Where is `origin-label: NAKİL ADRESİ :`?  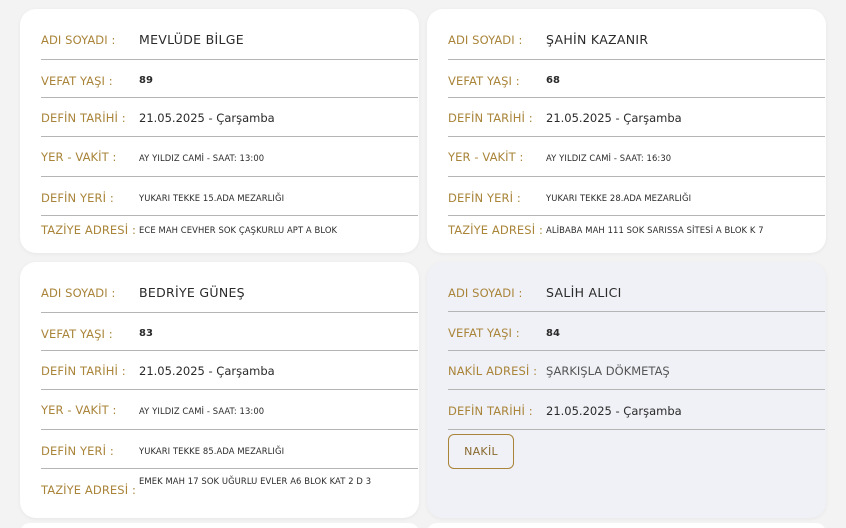 origin-label: NAKİL ADRESİ : is located at coordinates (493, 371).